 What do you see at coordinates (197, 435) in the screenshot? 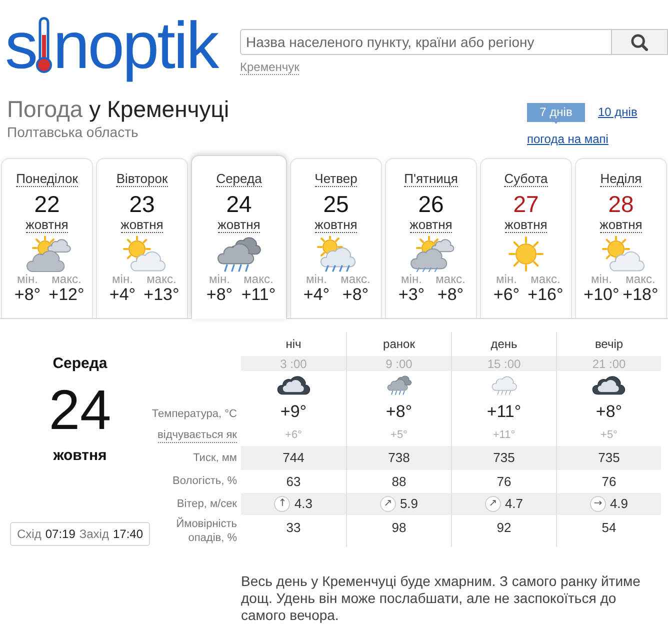
I see `feels-like-label: відчувається як` at bounding box center [197, 435].